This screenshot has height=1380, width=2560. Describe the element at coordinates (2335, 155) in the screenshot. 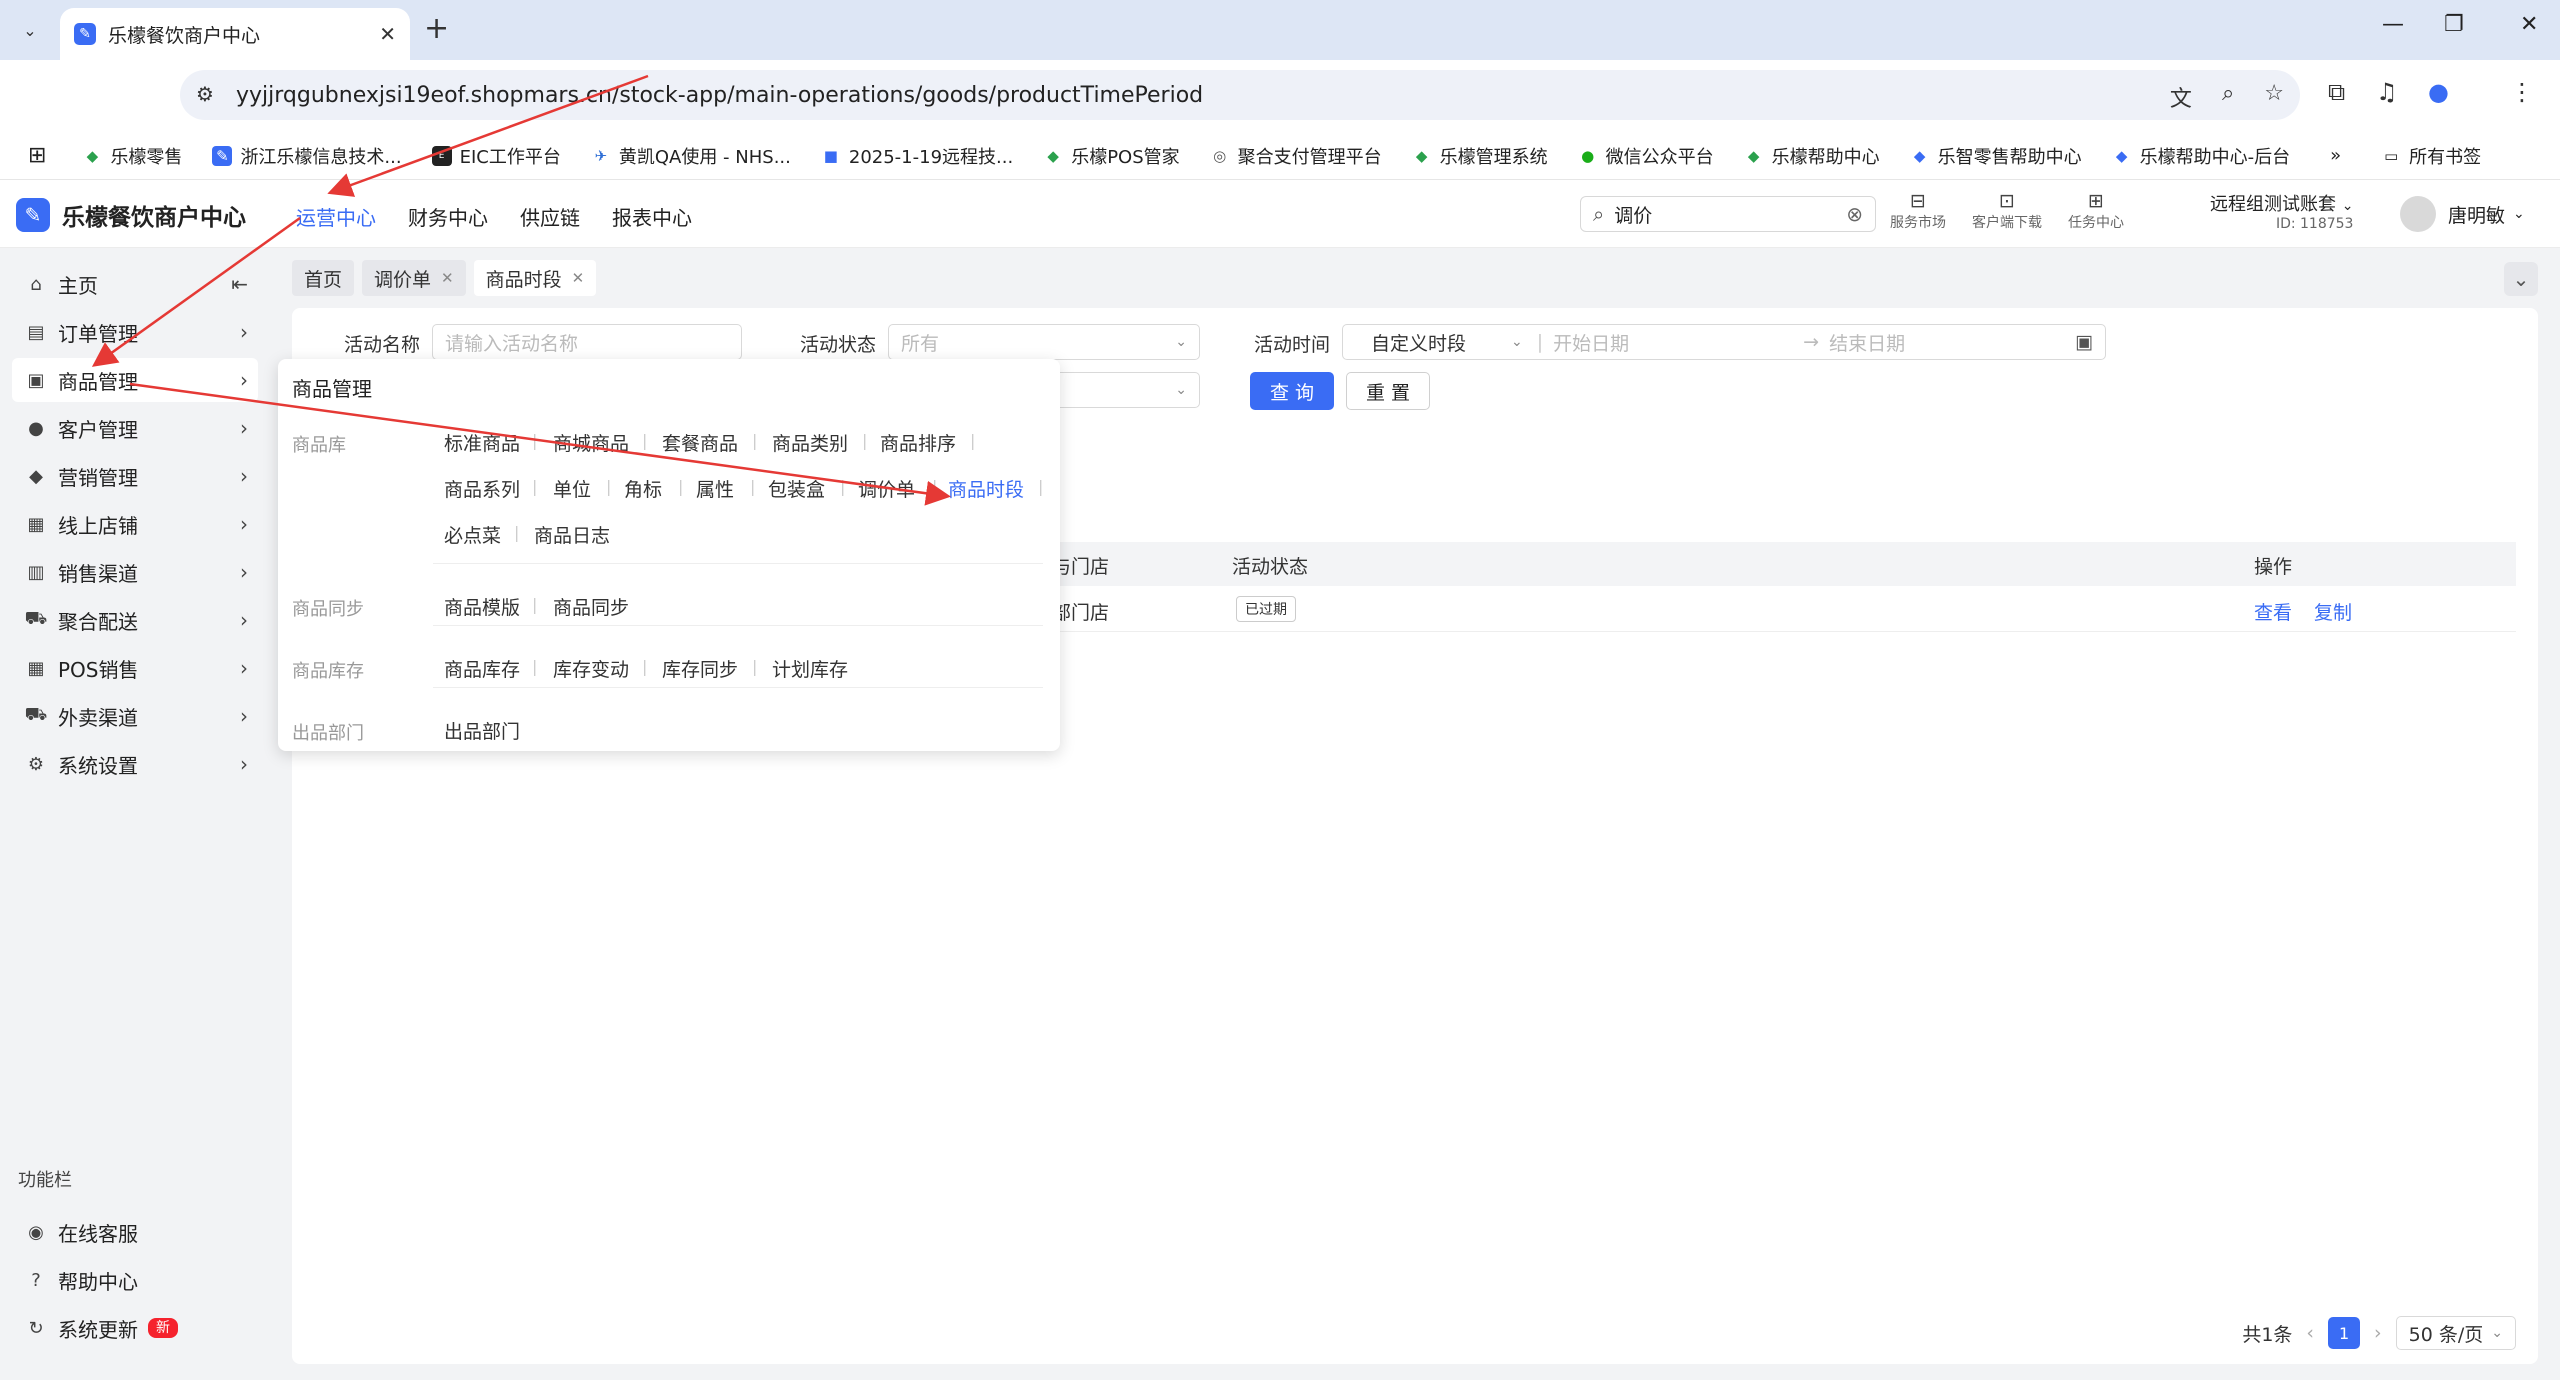

I see `more-bookmarks-icon: »` at that location.